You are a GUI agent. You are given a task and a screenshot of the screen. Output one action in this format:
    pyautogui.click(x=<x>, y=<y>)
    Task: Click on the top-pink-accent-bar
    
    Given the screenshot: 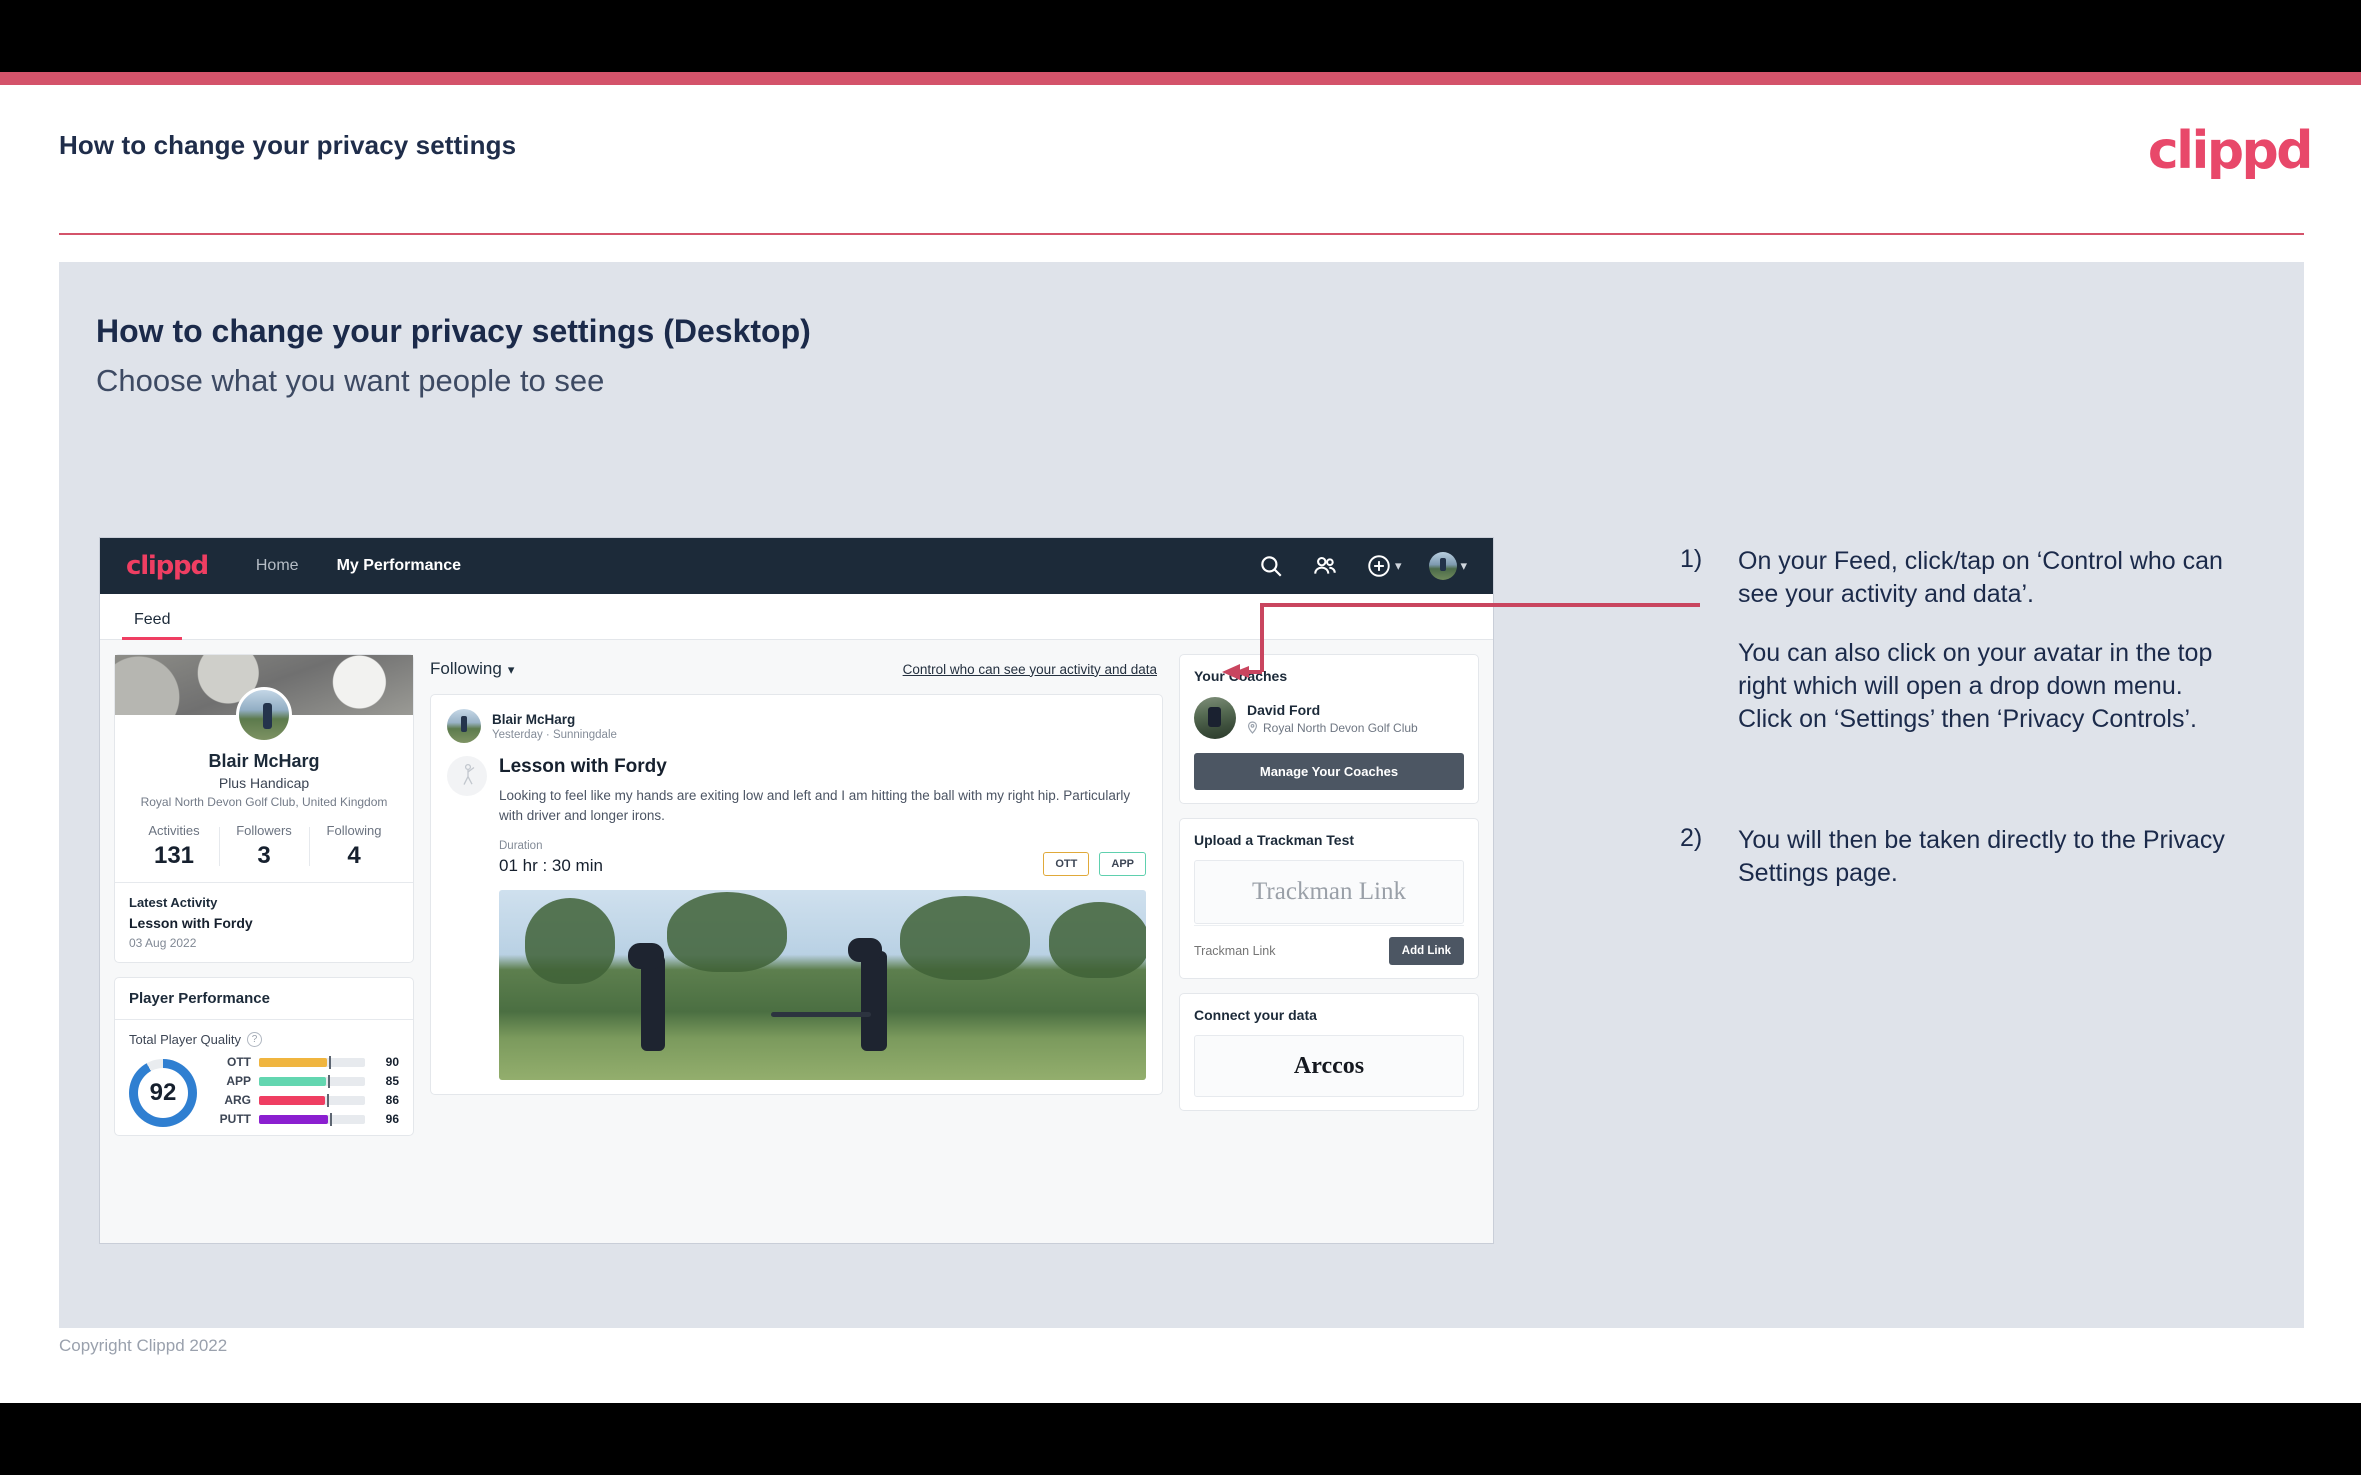 What is the action you would take?
    pyautogui.click(x=1180, y=78)
    